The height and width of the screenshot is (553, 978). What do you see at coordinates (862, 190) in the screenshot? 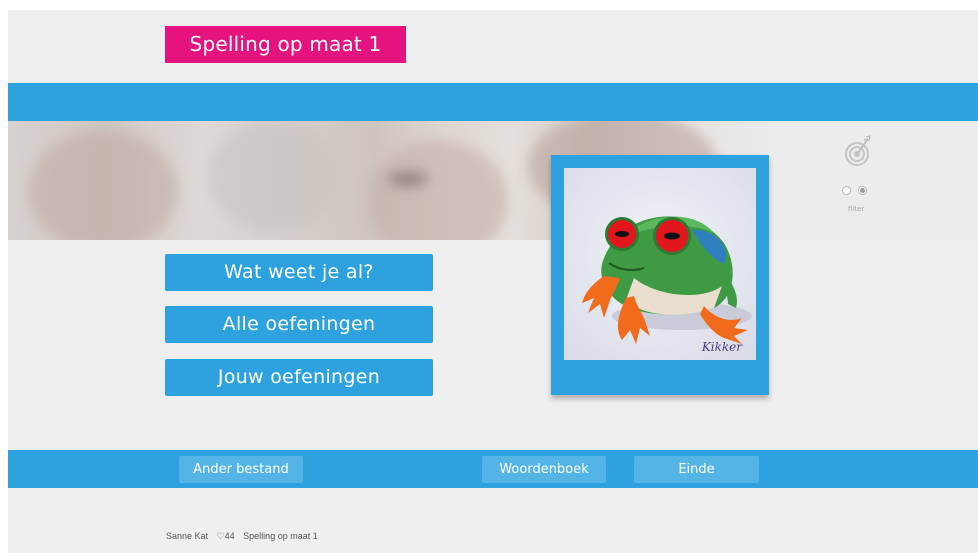
I see `filter-radio-on` at bounding box center [862, 190].